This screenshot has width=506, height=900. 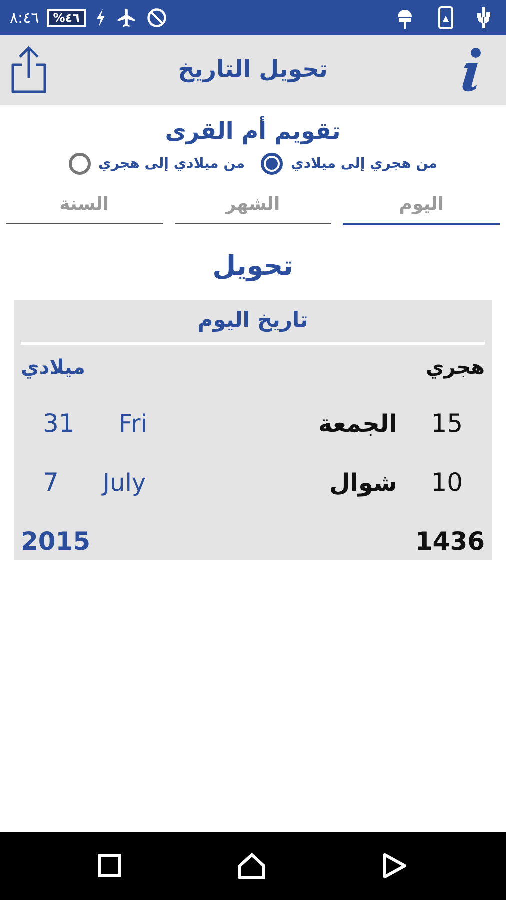 I want to click on recent-apps-icon, so click(x=110, y=866).